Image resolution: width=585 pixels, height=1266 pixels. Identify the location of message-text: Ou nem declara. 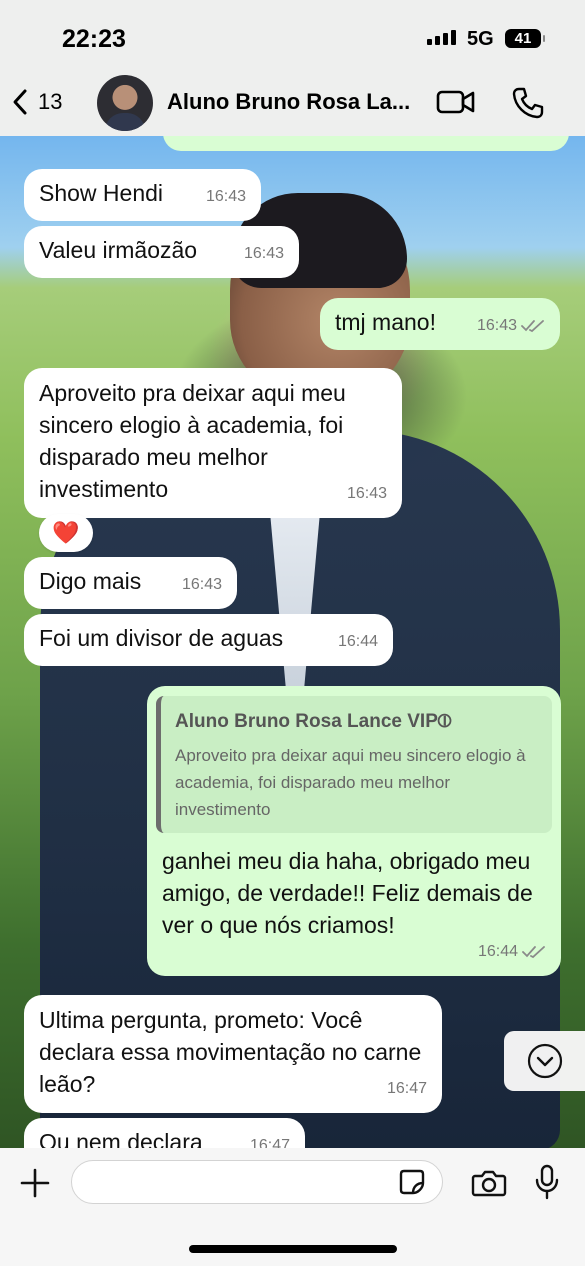
(121, 1138).